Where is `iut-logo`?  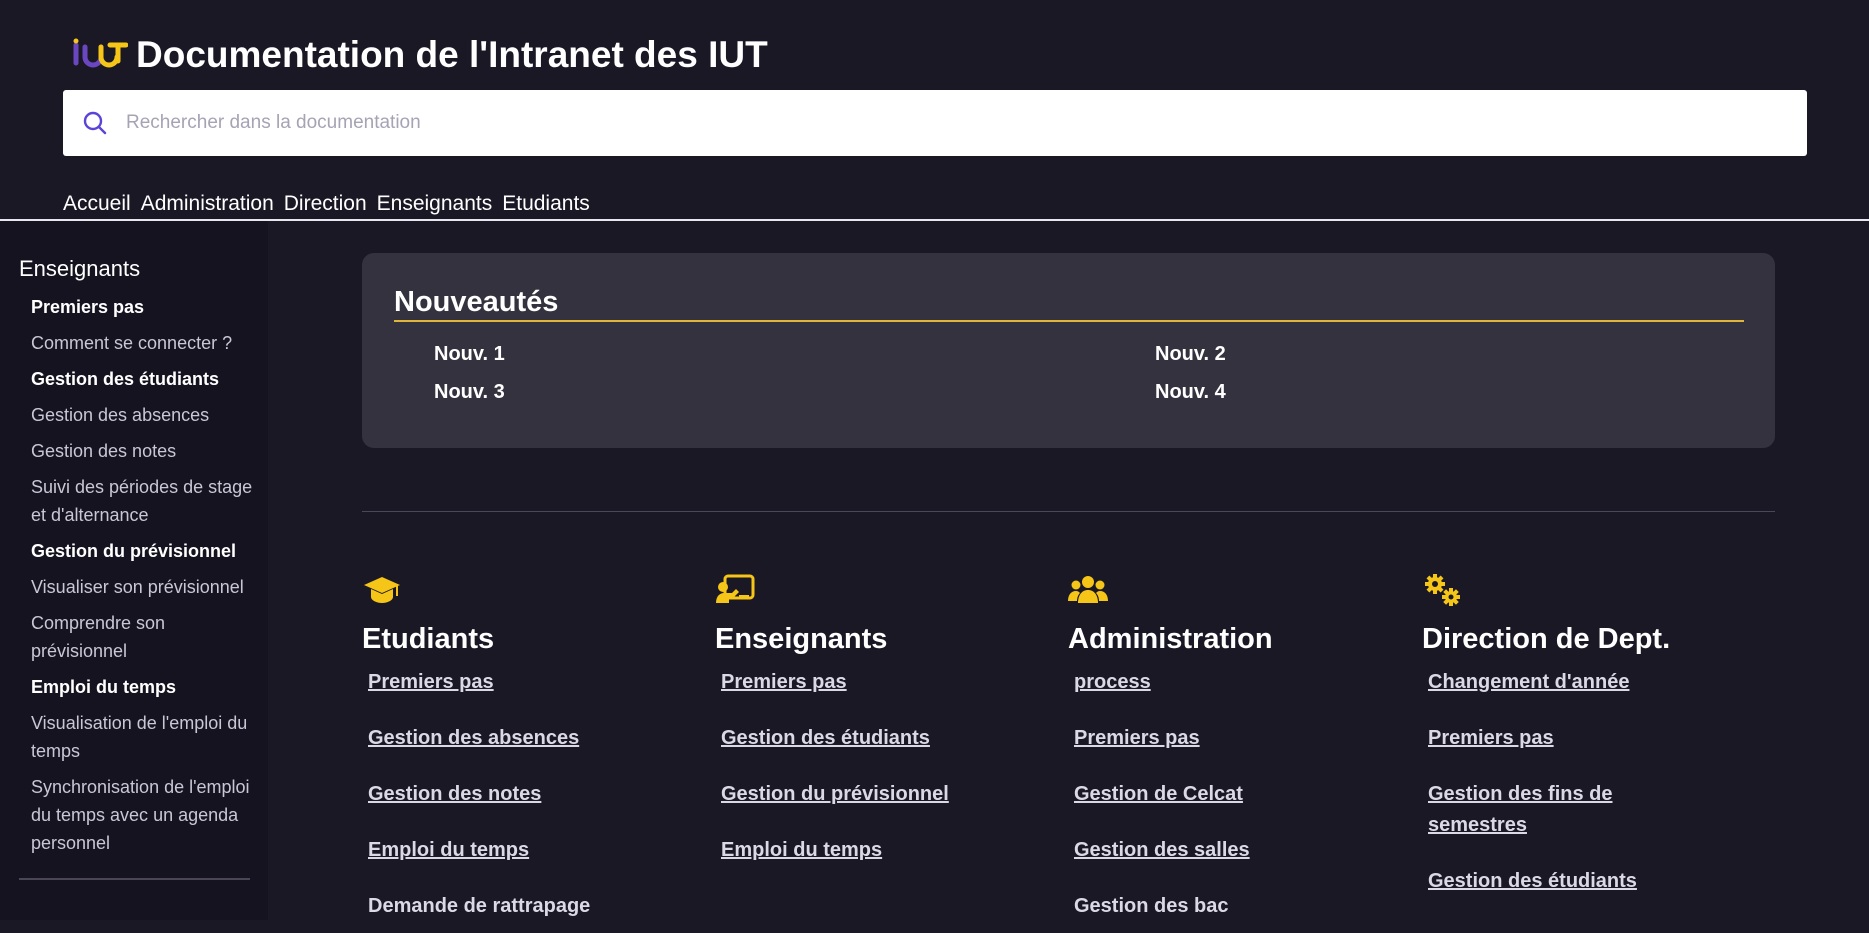 iut-logo is located at coordinates (100, 53).